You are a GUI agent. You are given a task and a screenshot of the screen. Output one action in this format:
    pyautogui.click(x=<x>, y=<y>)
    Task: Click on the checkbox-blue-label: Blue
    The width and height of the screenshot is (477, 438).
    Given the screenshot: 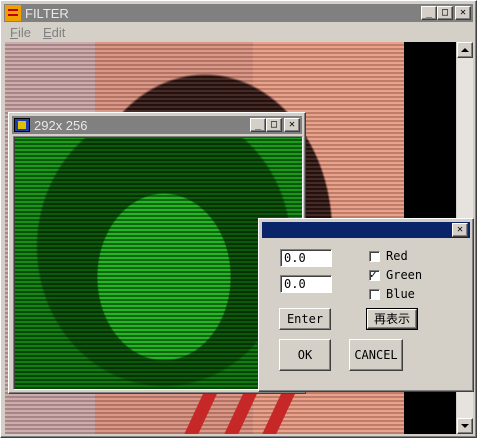 What is the action you would take?
    pyautogui.click(x=400, y=294)
    